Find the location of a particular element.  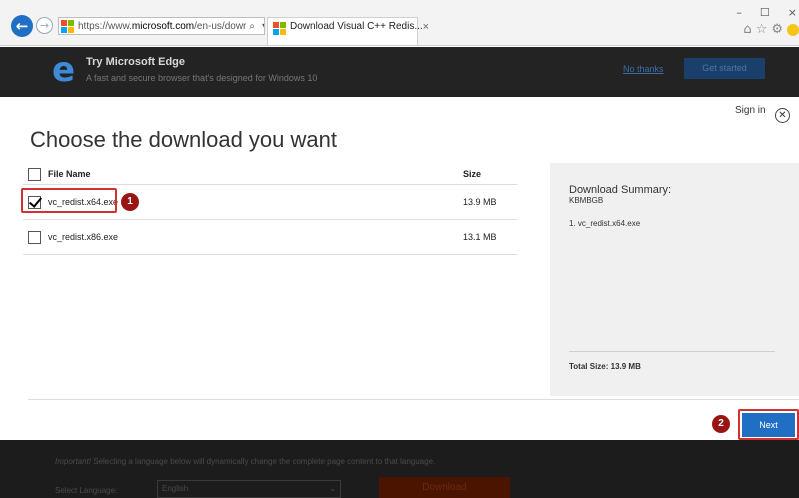

window-controls: – ☐ × is located at coordinates (767, 12).